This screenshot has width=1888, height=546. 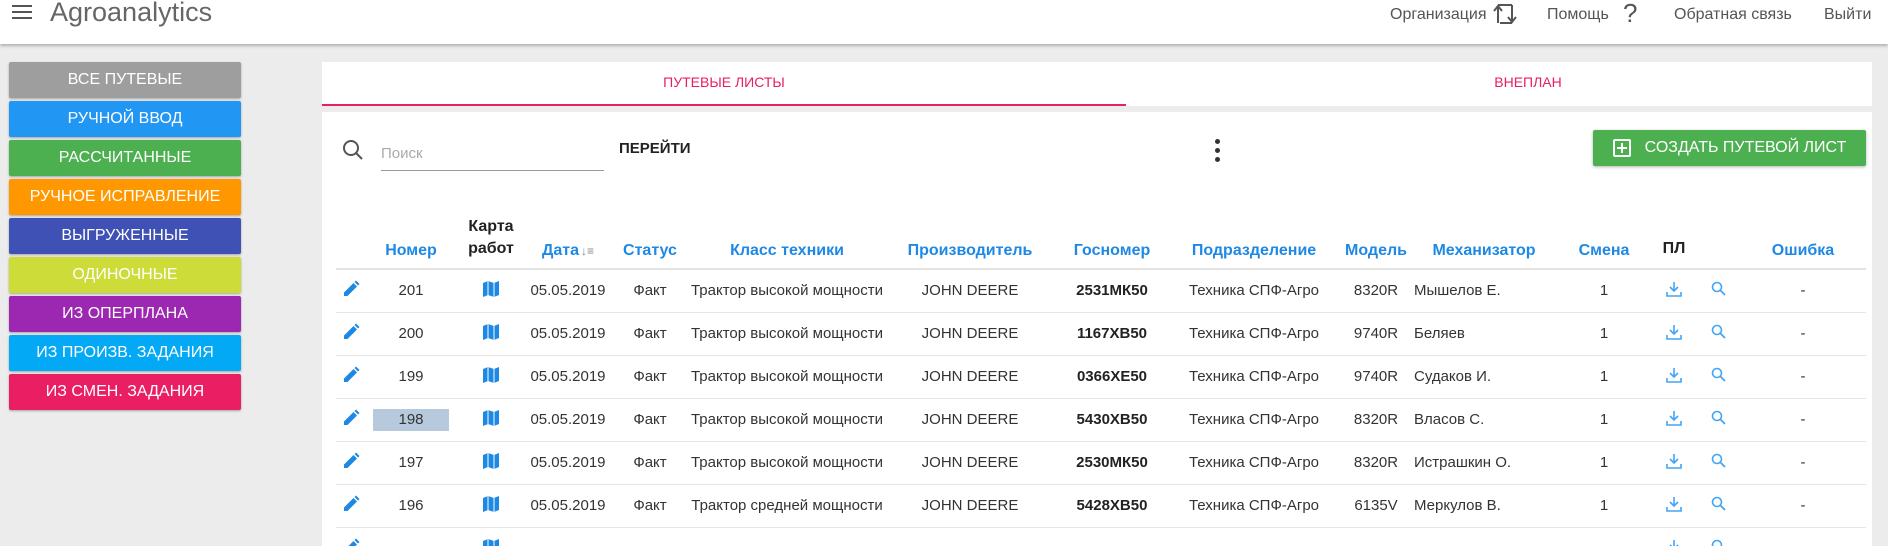 I want to click on add-box-icon, so click(x=1621, y=148).